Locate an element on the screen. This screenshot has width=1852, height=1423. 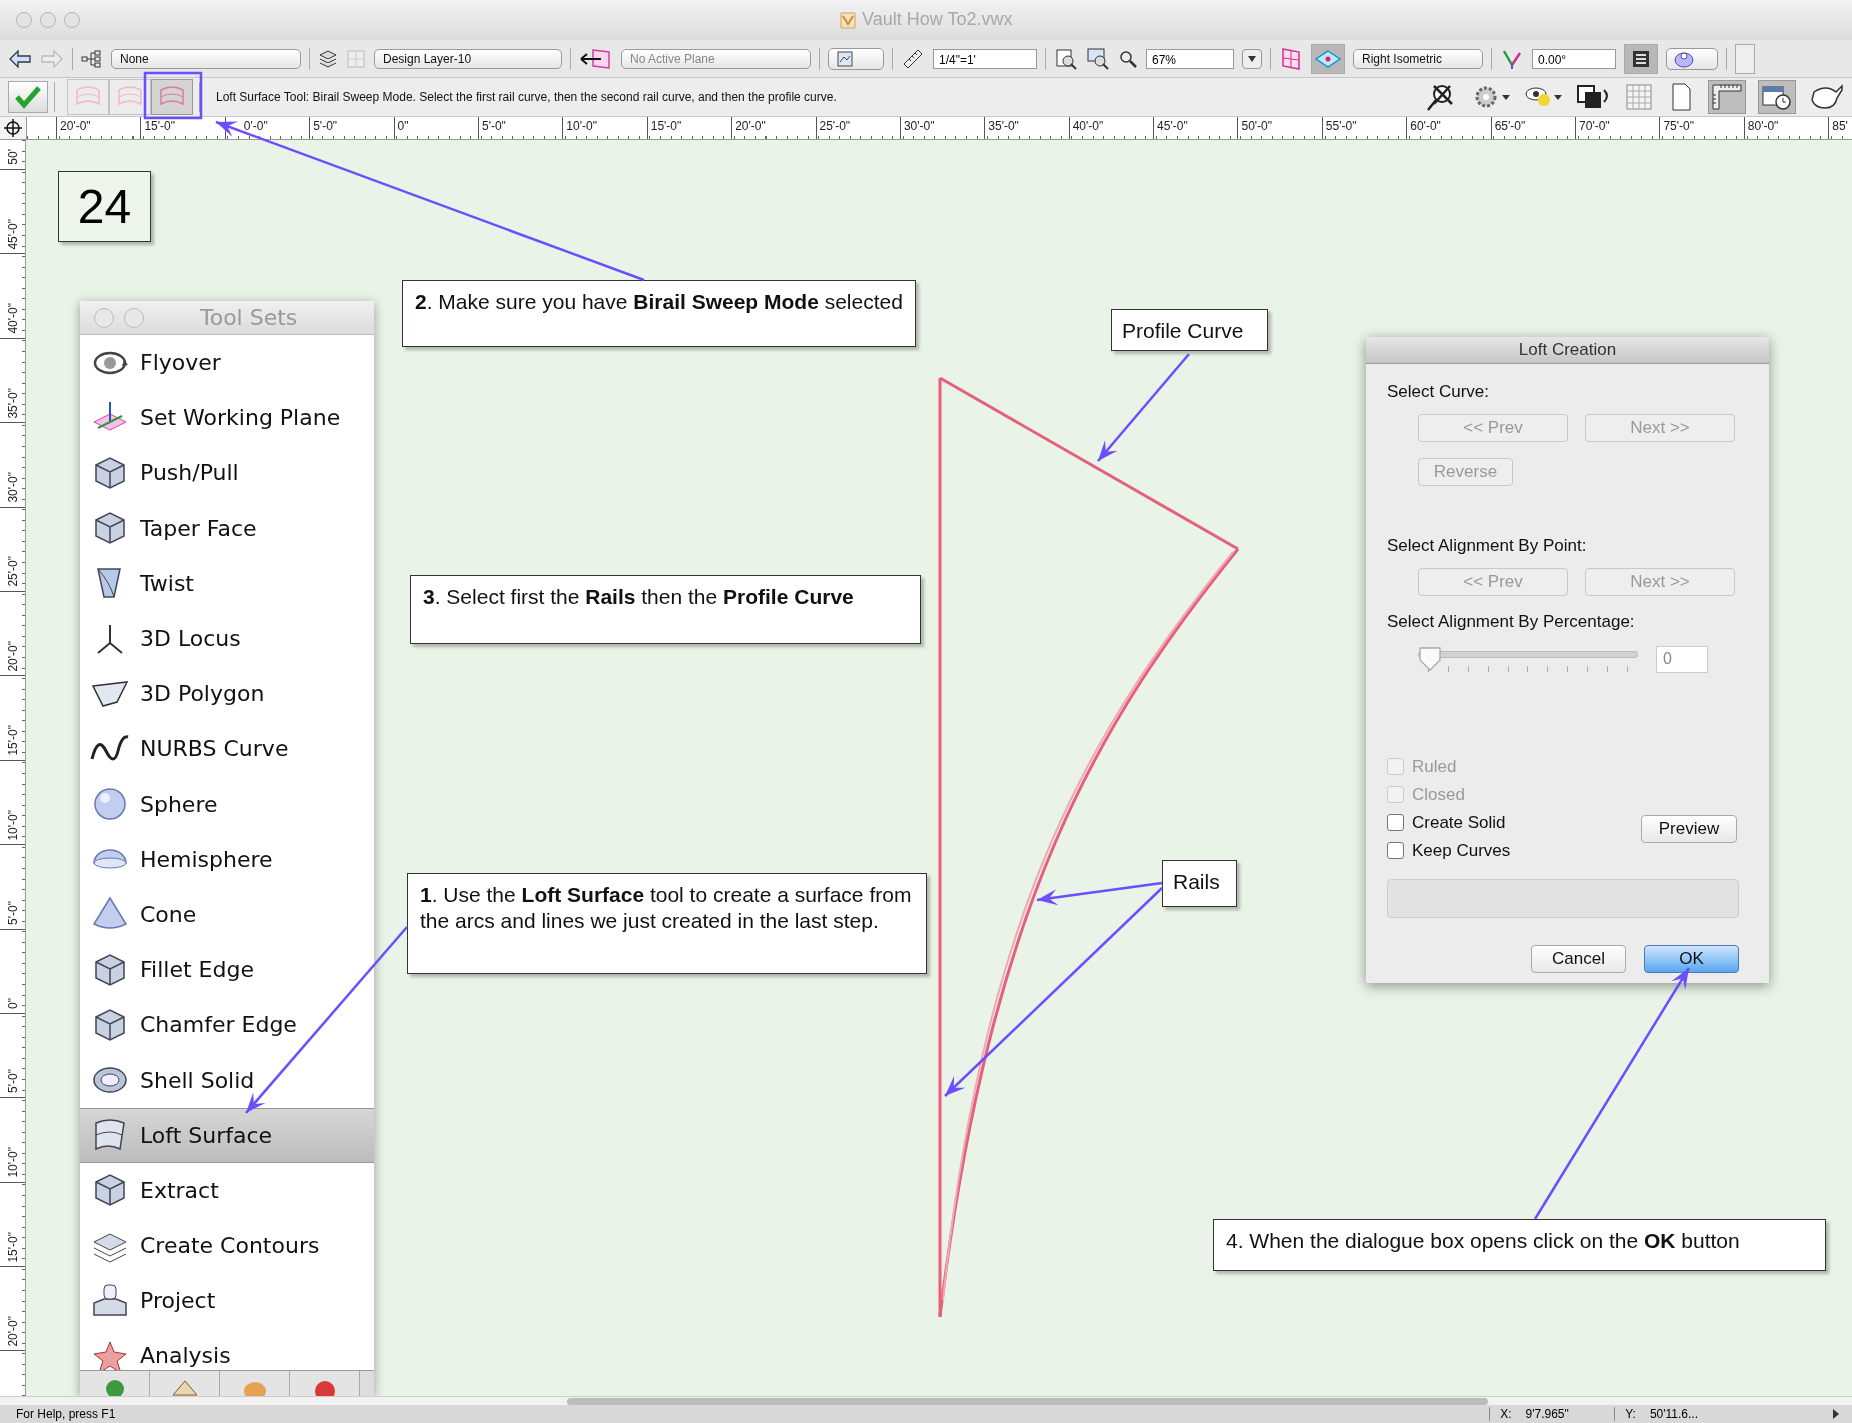
class-dropdown: None is located at coordinates (206, 58).